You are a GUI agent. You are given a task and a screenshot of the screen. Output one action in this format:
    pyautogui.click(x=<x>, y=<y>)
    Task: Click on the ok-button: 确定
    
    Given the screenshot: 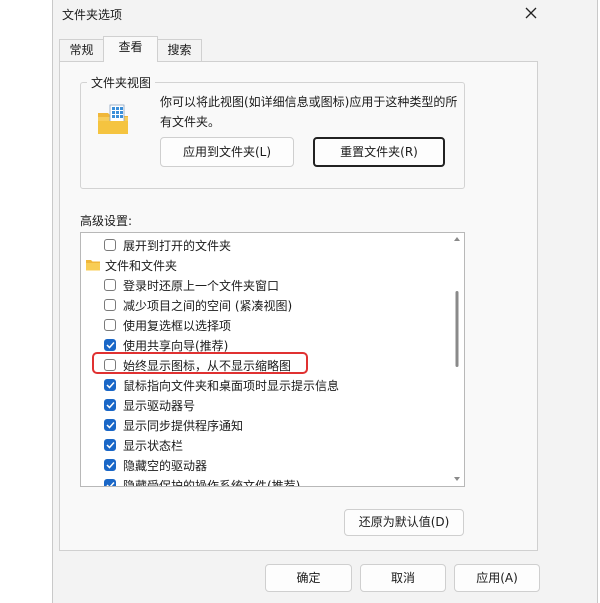 What is the action you would take?
    pyautogui.click(x=308, y=578)
    